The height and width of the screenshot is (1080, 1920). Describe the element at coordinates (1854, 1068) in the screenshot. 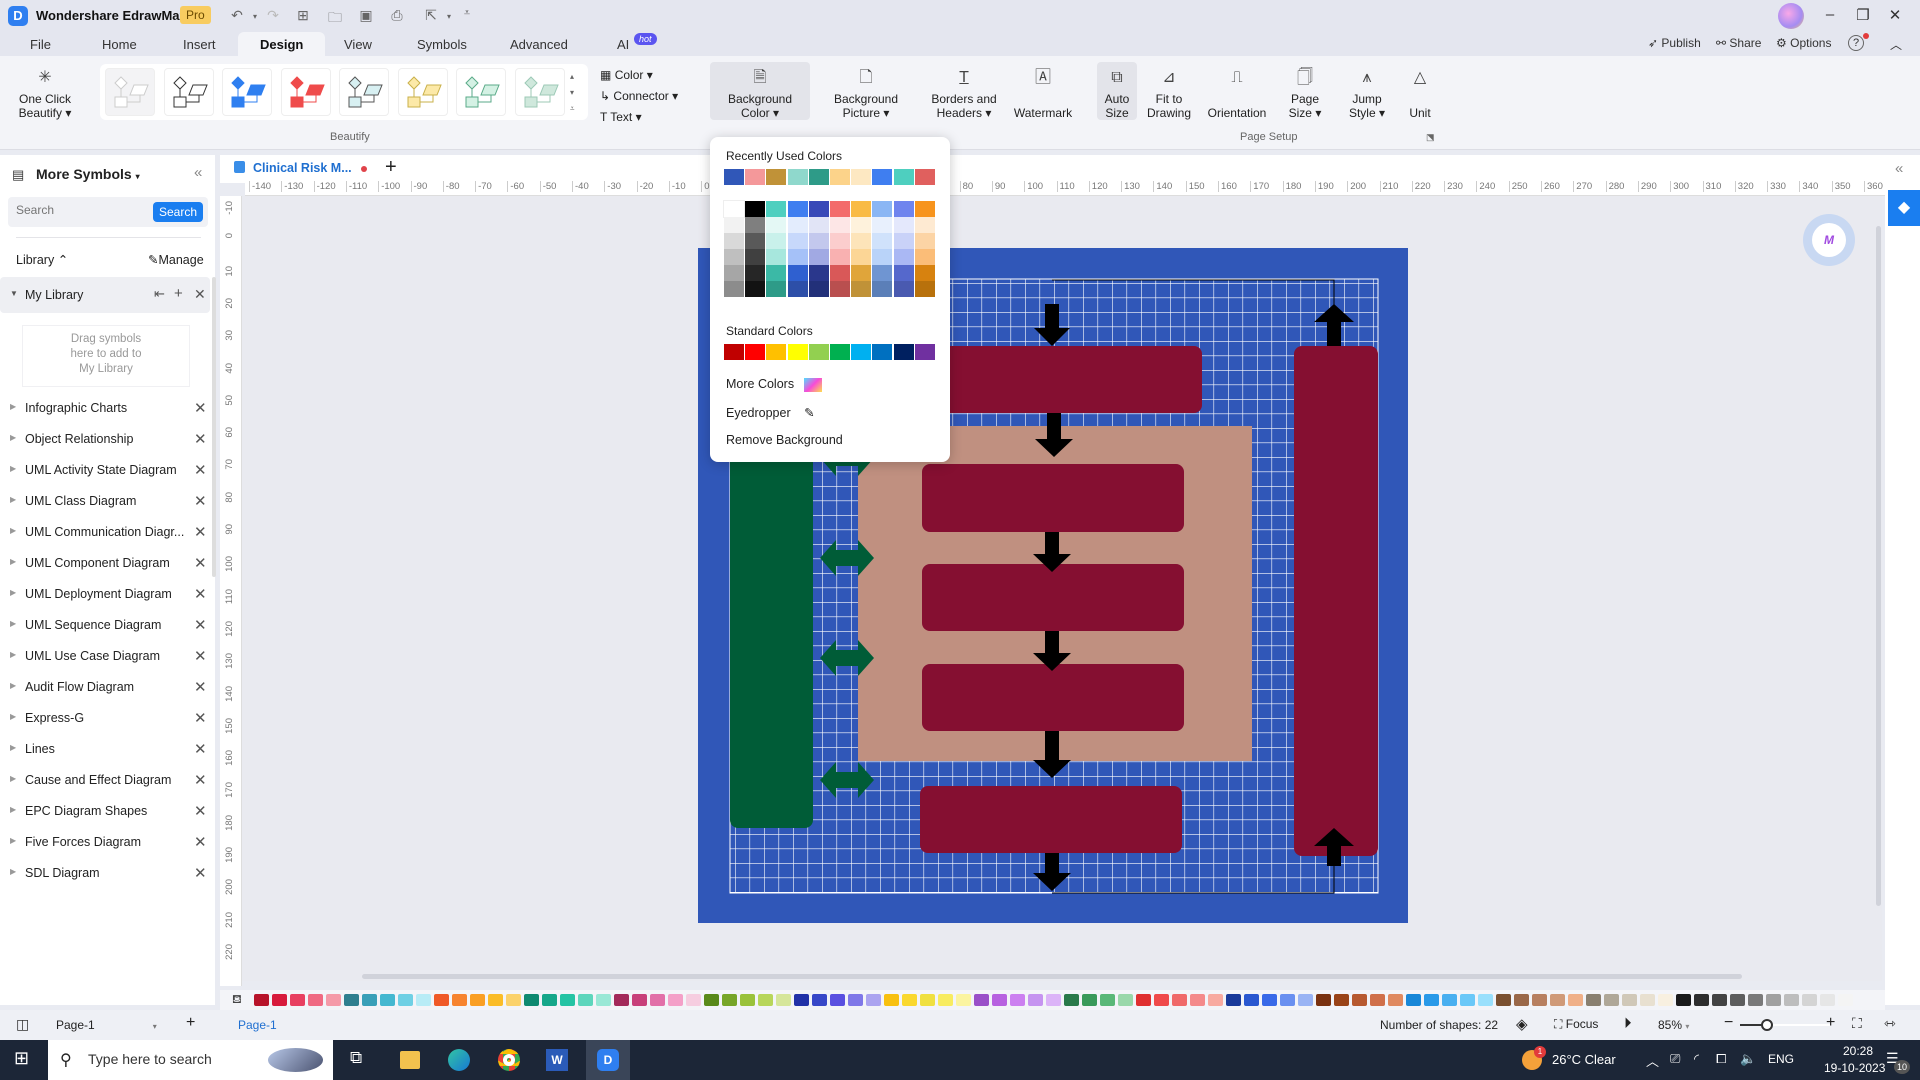

I see `clock-date: 19-10-2023` at that location.